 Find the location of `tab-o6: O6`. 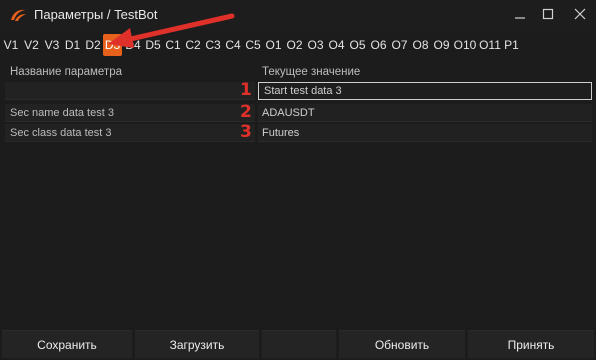

tab-o6: O6 is located at coordinates (378, 45).